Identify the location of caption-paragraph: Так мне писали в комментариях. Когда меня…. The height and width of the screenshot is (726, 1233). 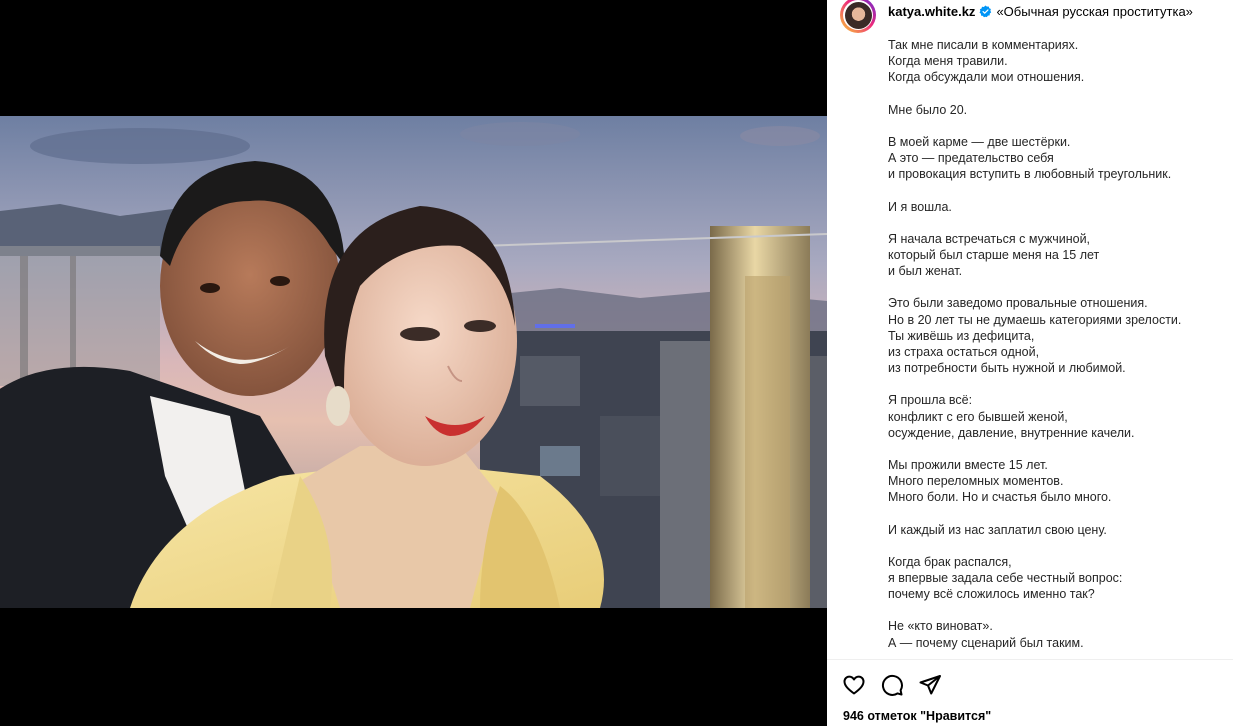
(1053, 61).